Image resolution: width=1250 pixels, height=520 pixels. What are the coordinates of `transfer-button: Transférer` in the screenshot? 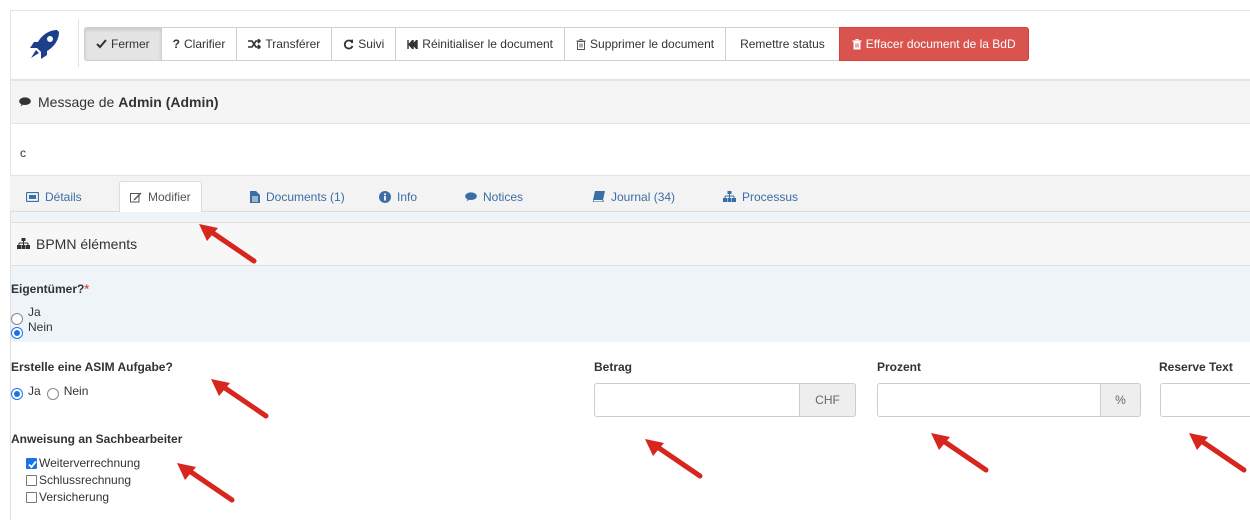 It's located at (284, 44).